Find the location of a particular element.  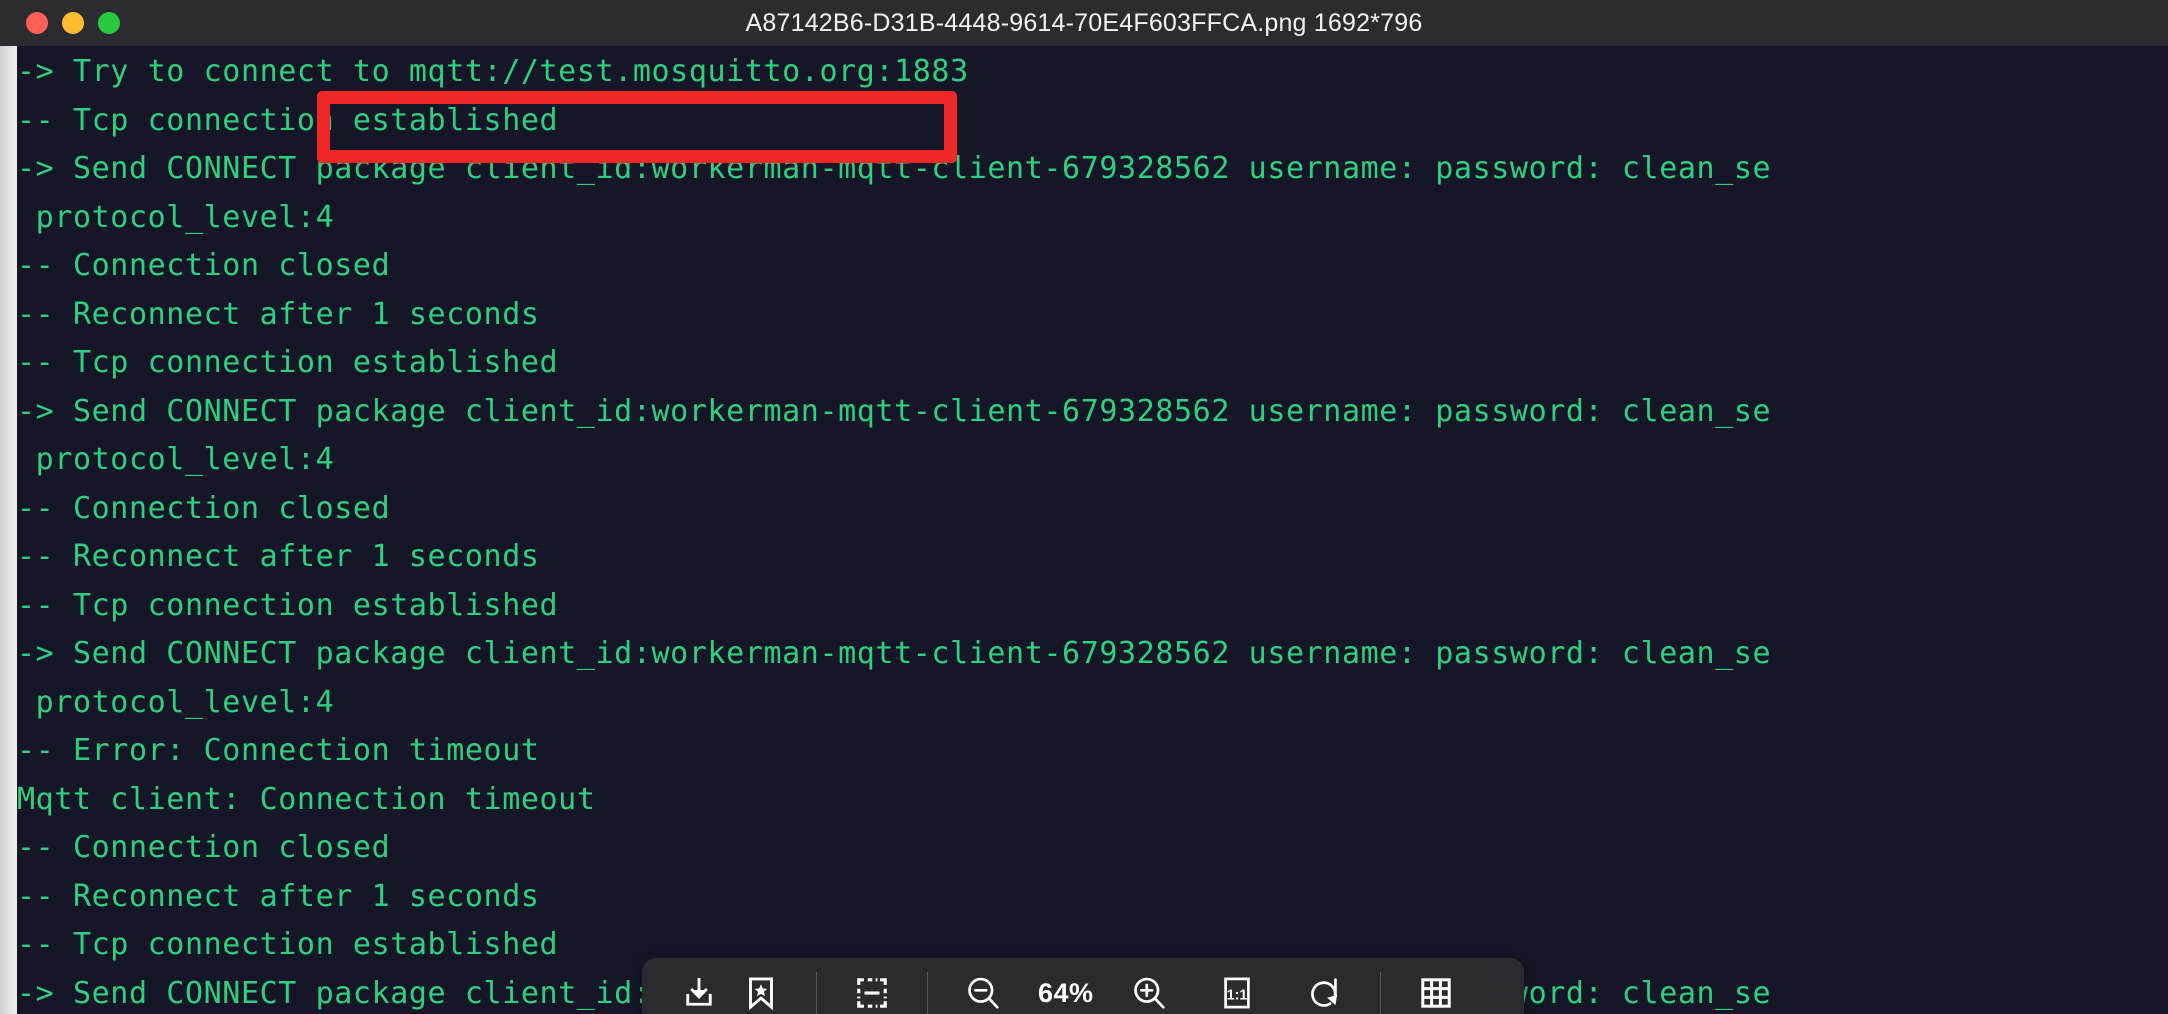

image-toolbar: 64% 1:1 is located at coordinates (1083, 986).